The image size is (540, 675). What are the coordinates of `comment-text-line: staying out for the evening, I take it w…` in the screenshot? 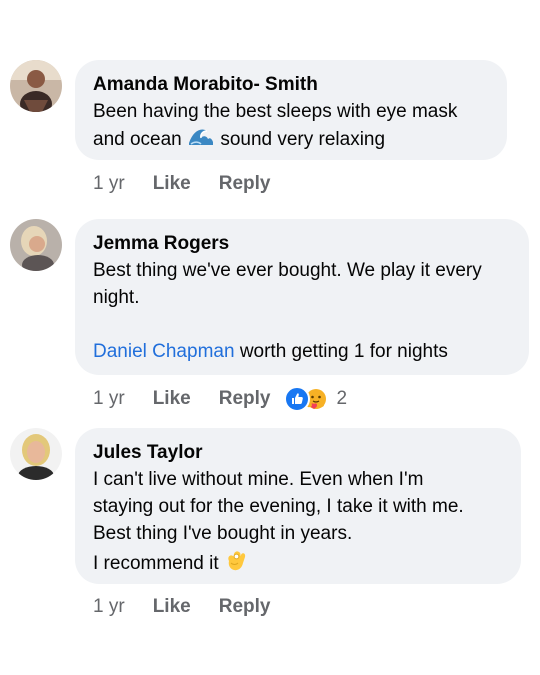 It's located at (278, 506).